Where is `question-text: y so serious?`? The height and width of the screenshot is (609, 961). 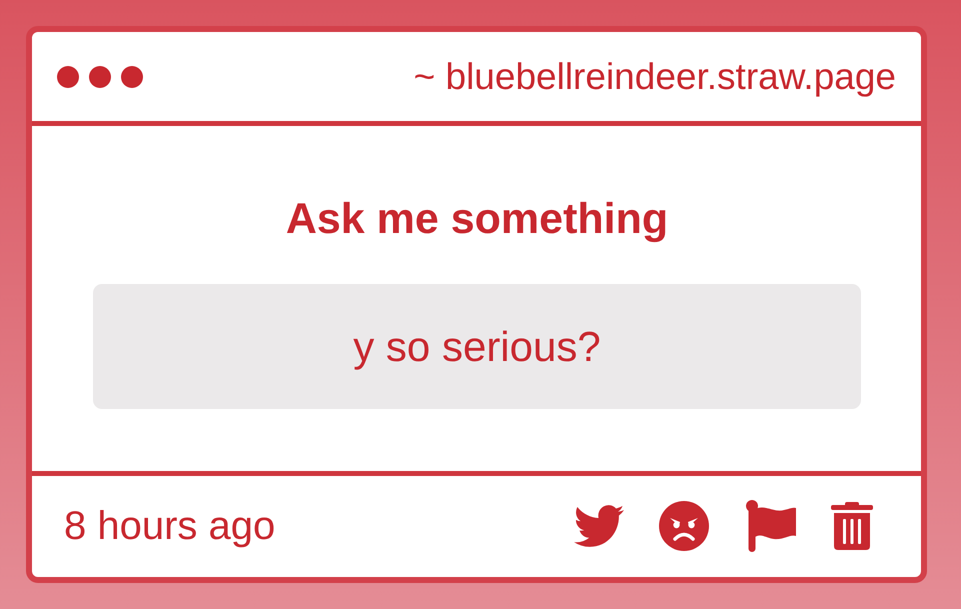 question-text: y so serious? is located at coordinates (477, 346).